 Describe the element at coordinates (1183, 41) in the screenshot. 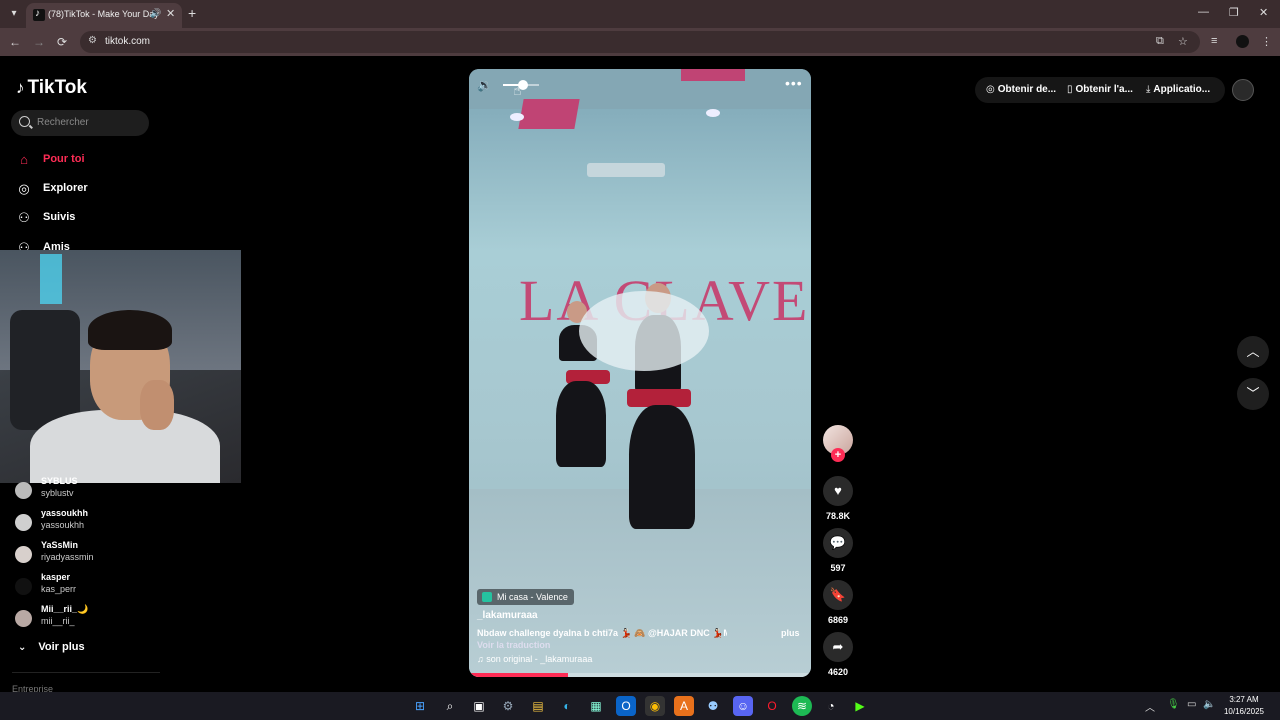

I see `bookmark-star-icon: ☆` at that location.